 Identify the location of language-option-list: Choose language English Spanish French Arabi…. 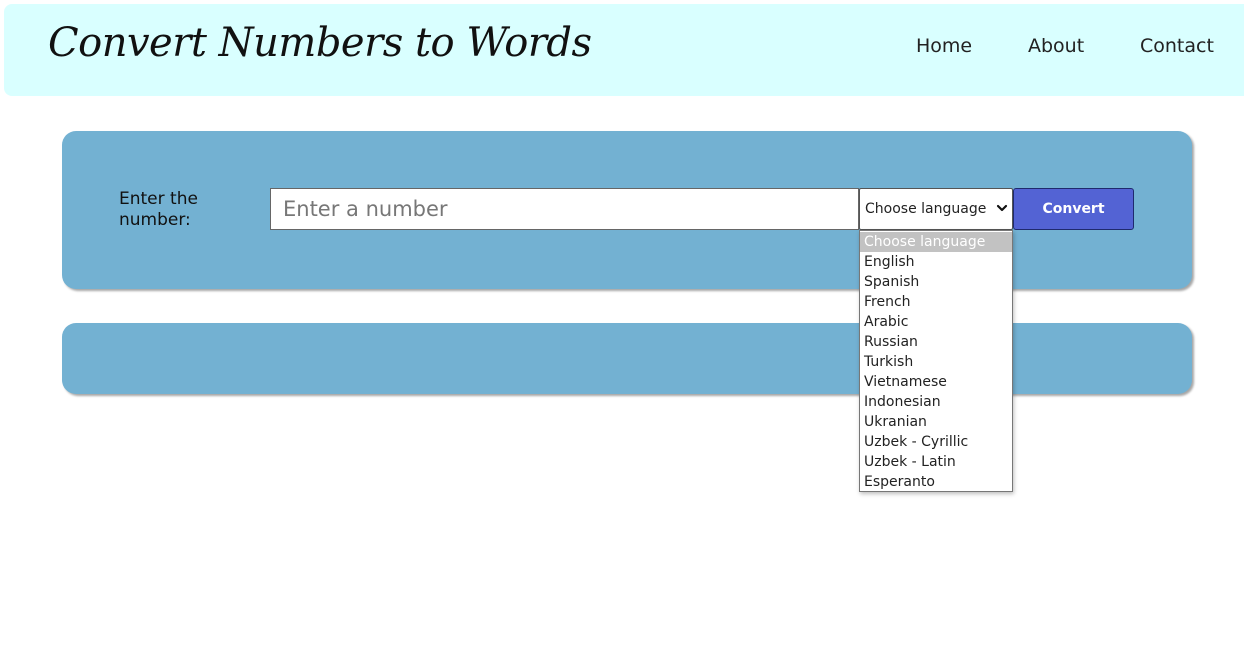
(936, 361).